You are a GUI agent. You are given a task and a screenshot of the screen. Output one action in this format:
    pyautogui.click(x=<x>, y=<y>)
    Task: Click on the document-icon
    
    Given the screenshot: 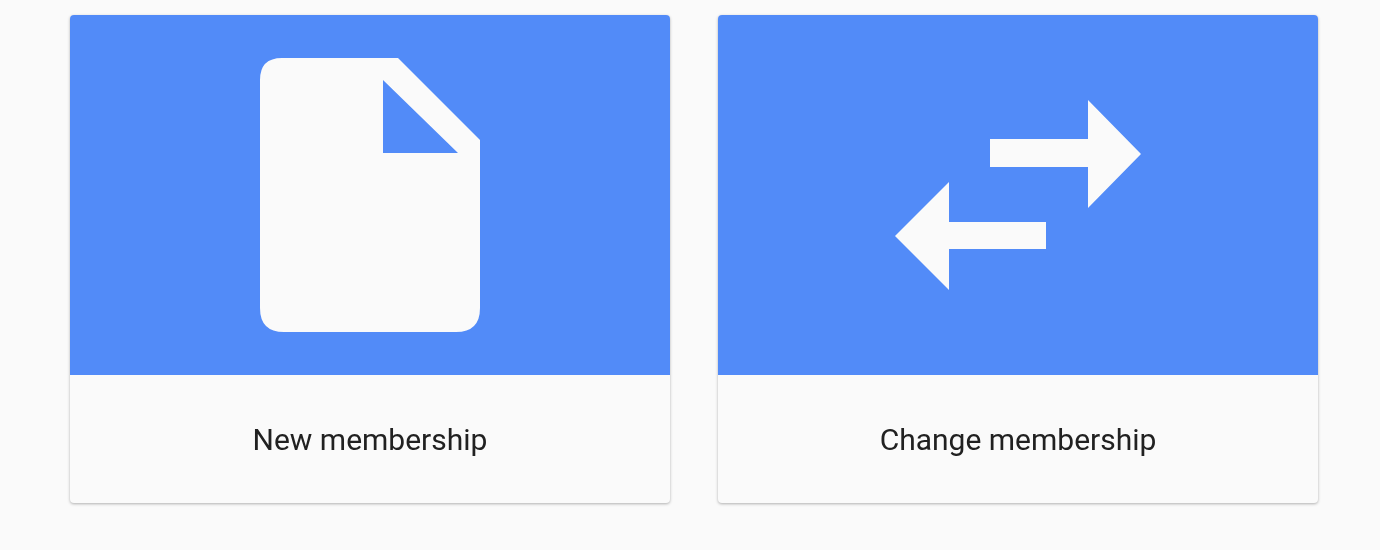 What is the action you would take?
    pyautogui.click(x=370, y=195)
    